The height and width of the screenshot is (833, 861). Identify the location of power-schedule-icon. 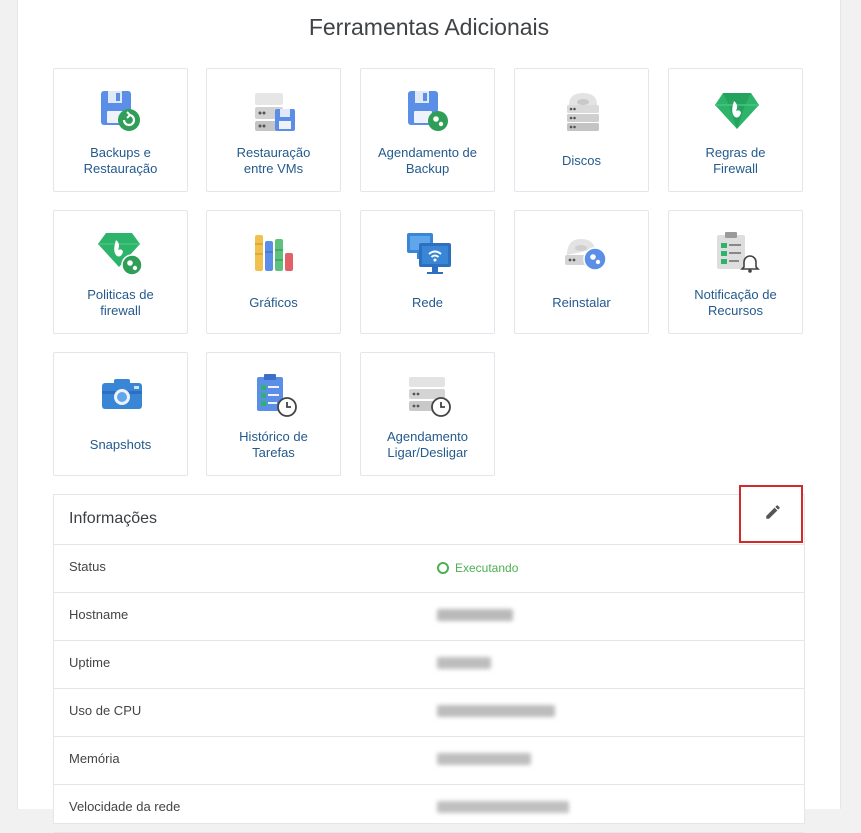
(430, 397).